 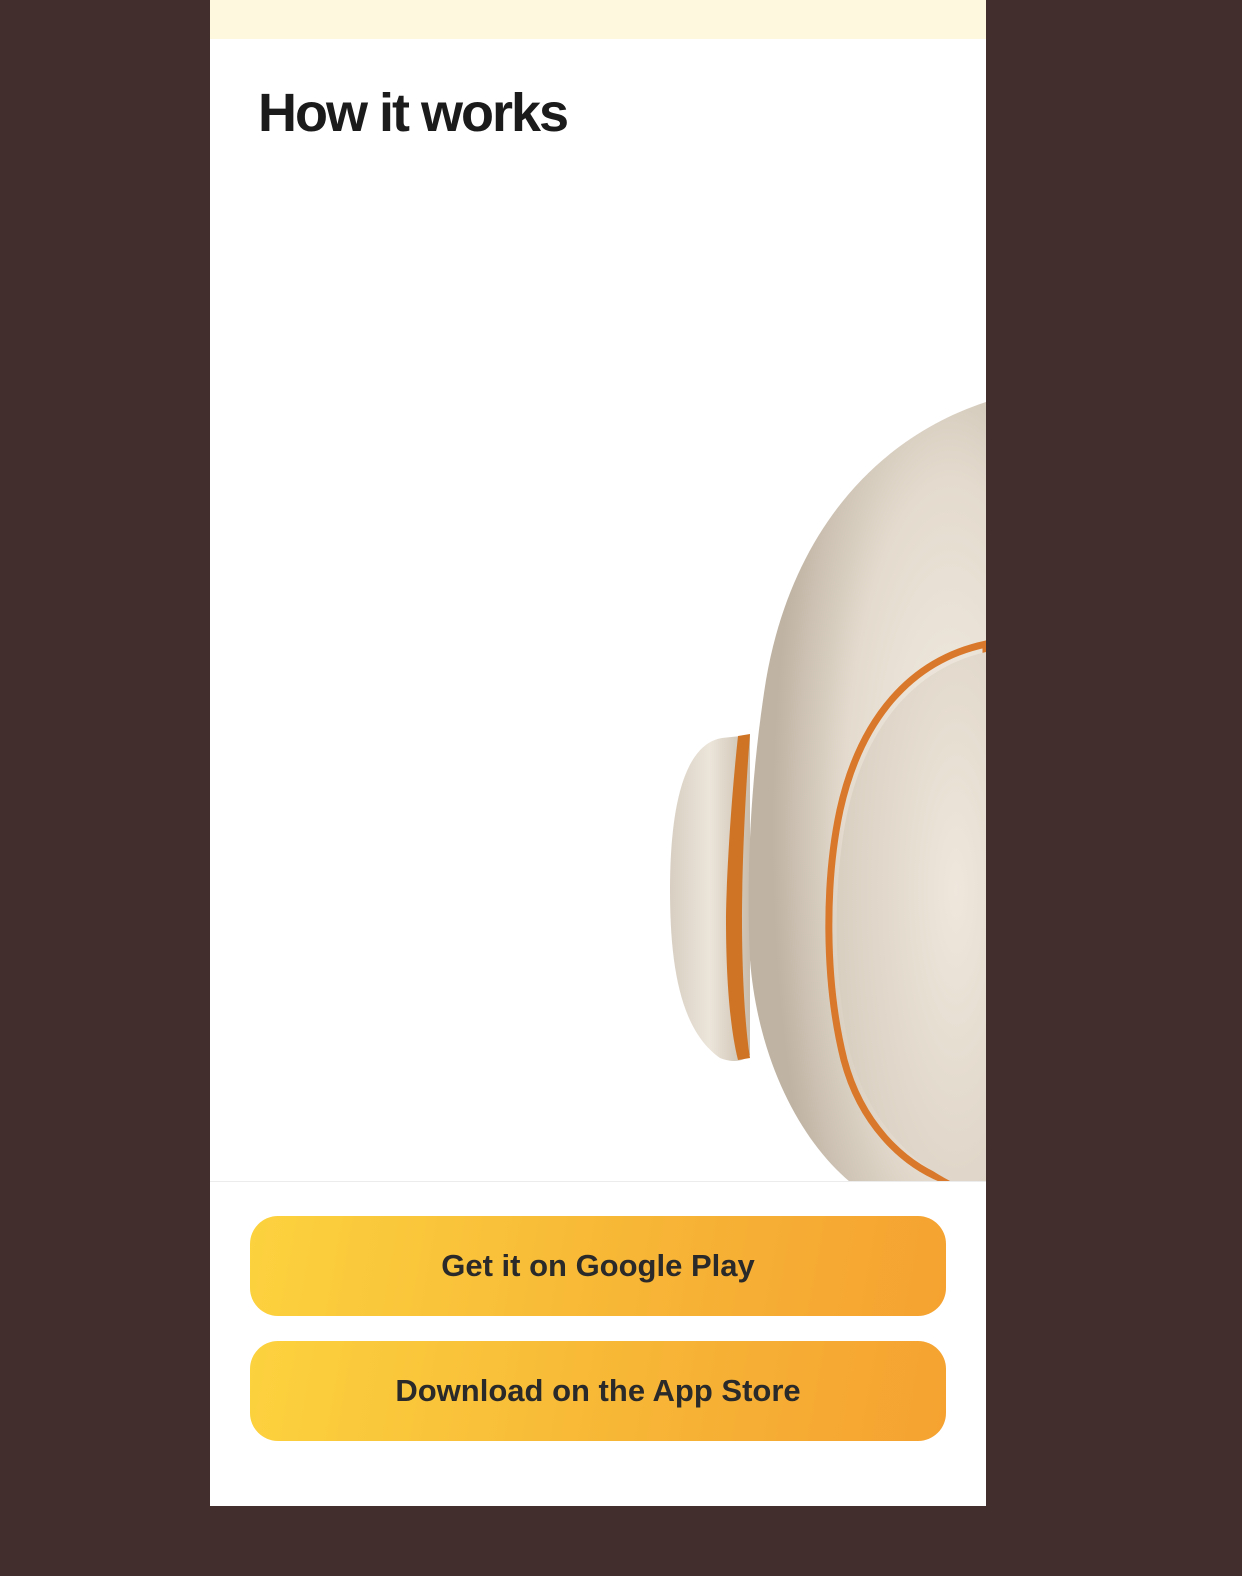 What do you see at coordinates (598, 1391) in the screenshot?
I see `app-store-button: Download on the App Store` at bounding box center [598, 1391].